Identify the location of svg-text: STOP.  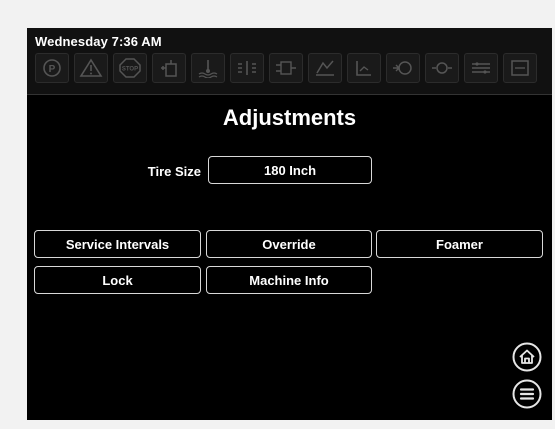
(130, 70).